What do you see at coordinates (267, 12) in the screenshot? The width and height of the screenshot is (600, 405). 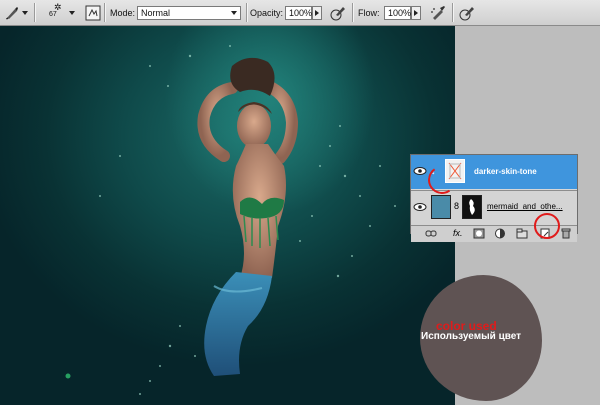 I see `opacity-label: Opacity:` at bounding box center [267, 12].